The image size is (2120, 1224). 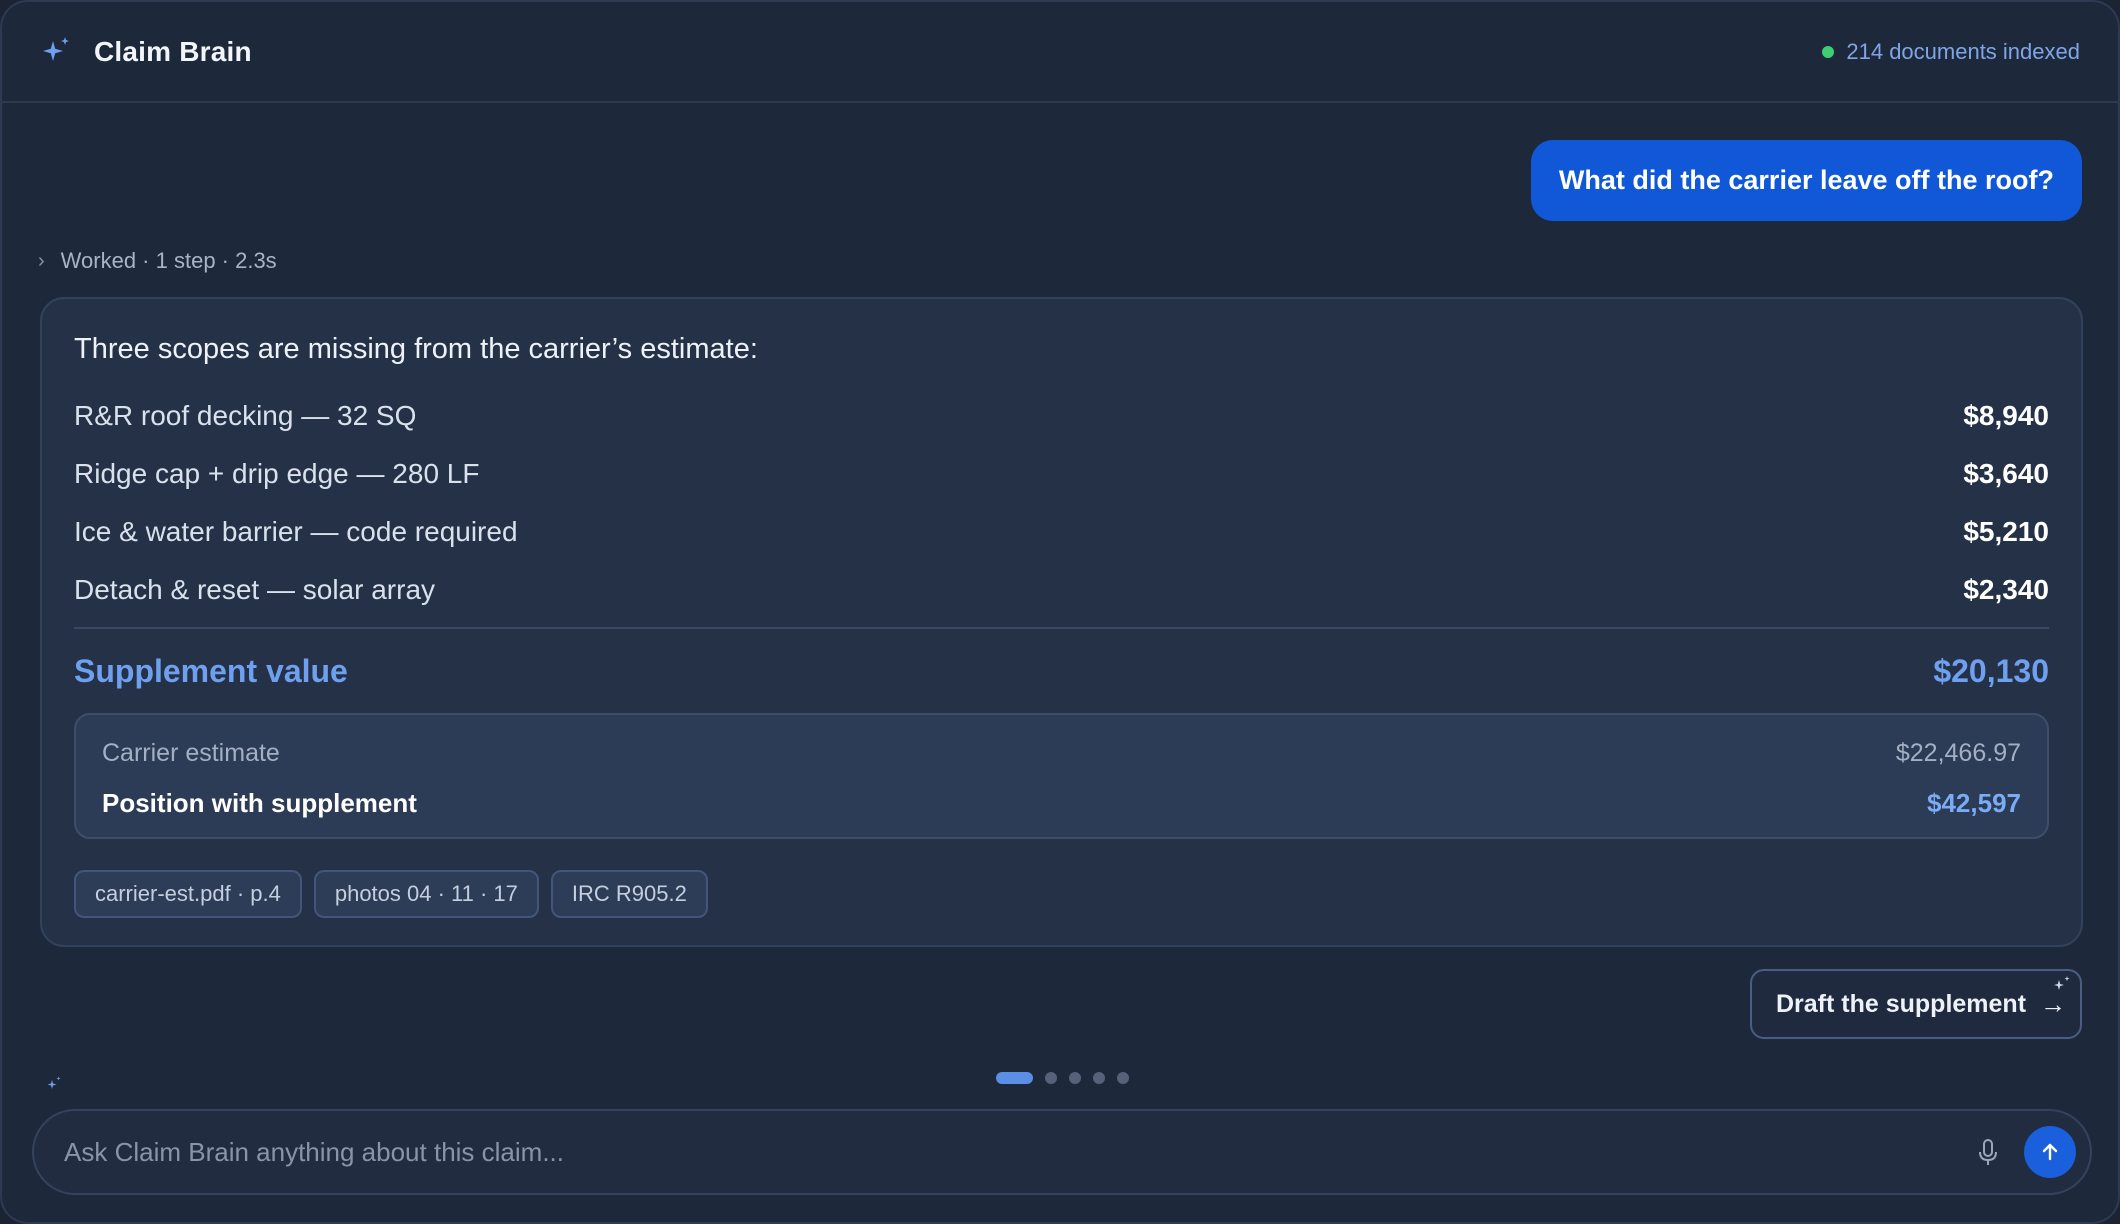 I want to click on user-message-text: What did the carrier leave off the roof?, so click(x=1806, y=180).